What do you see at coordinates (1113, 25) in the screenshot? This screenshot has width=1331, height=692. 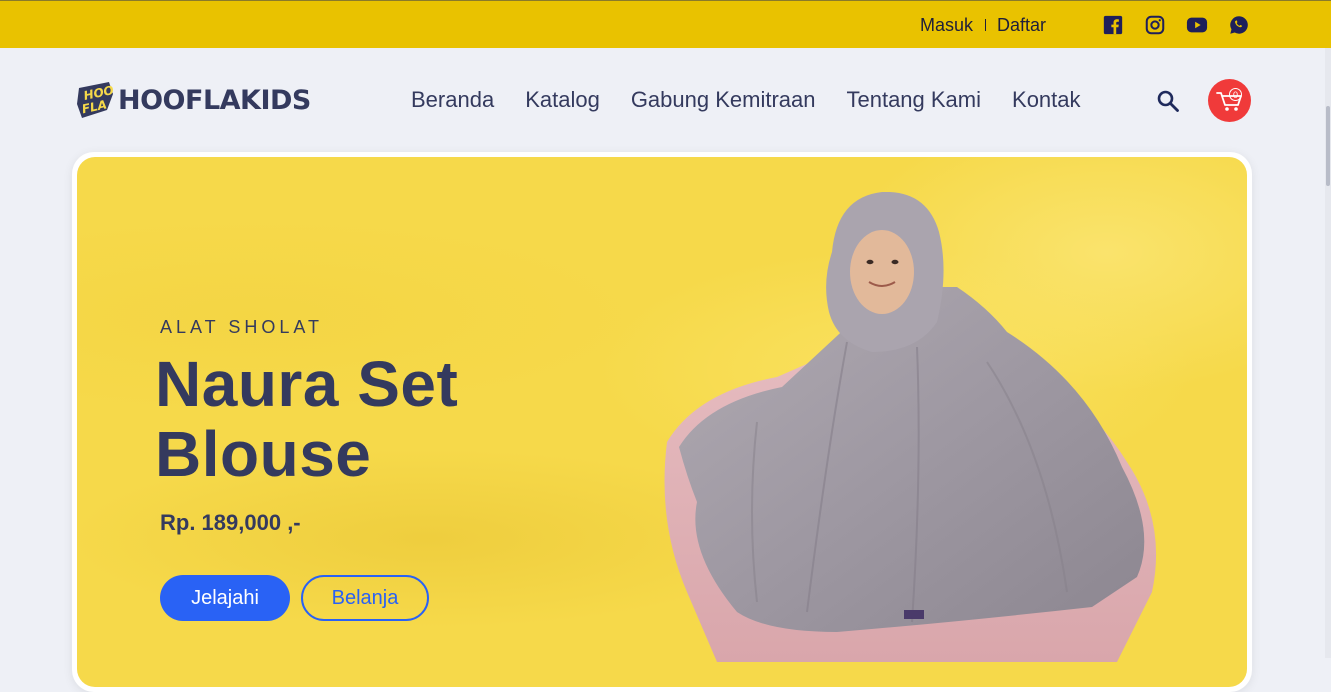 I see `facebook-icon` at bounding box center [1113, 25].